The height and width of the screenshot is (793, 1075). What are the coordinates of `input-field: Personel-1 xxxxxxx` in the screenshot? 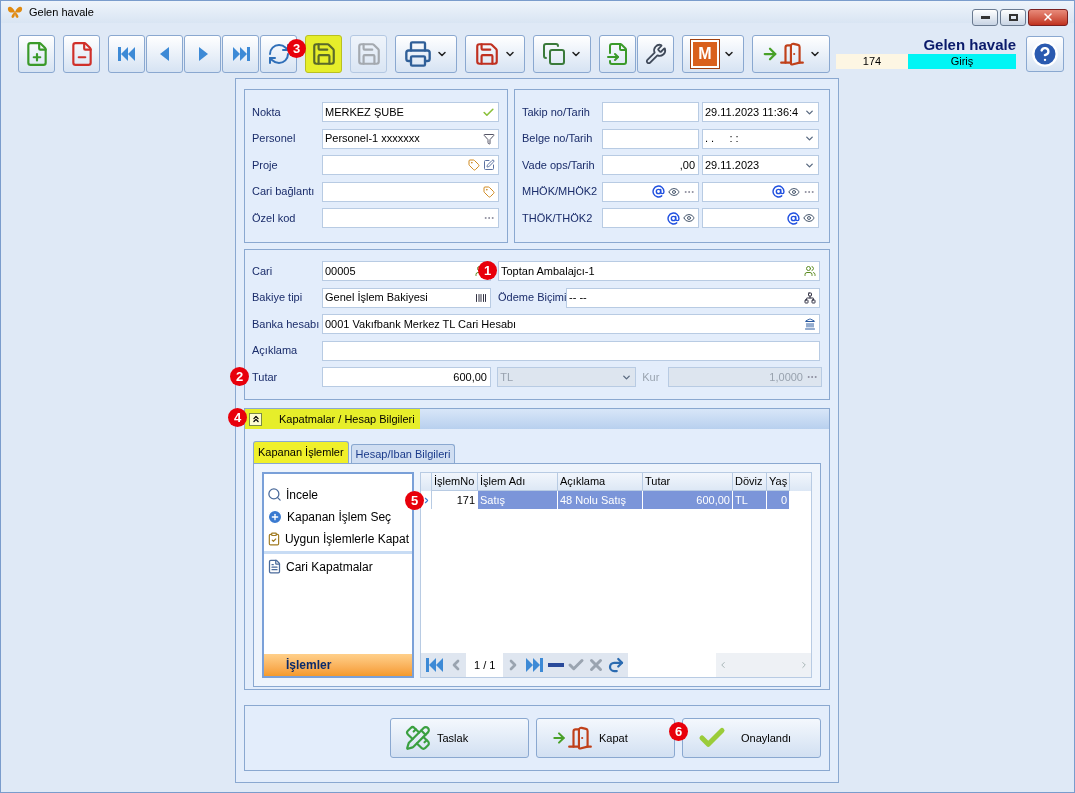 It's located at (410, 138).